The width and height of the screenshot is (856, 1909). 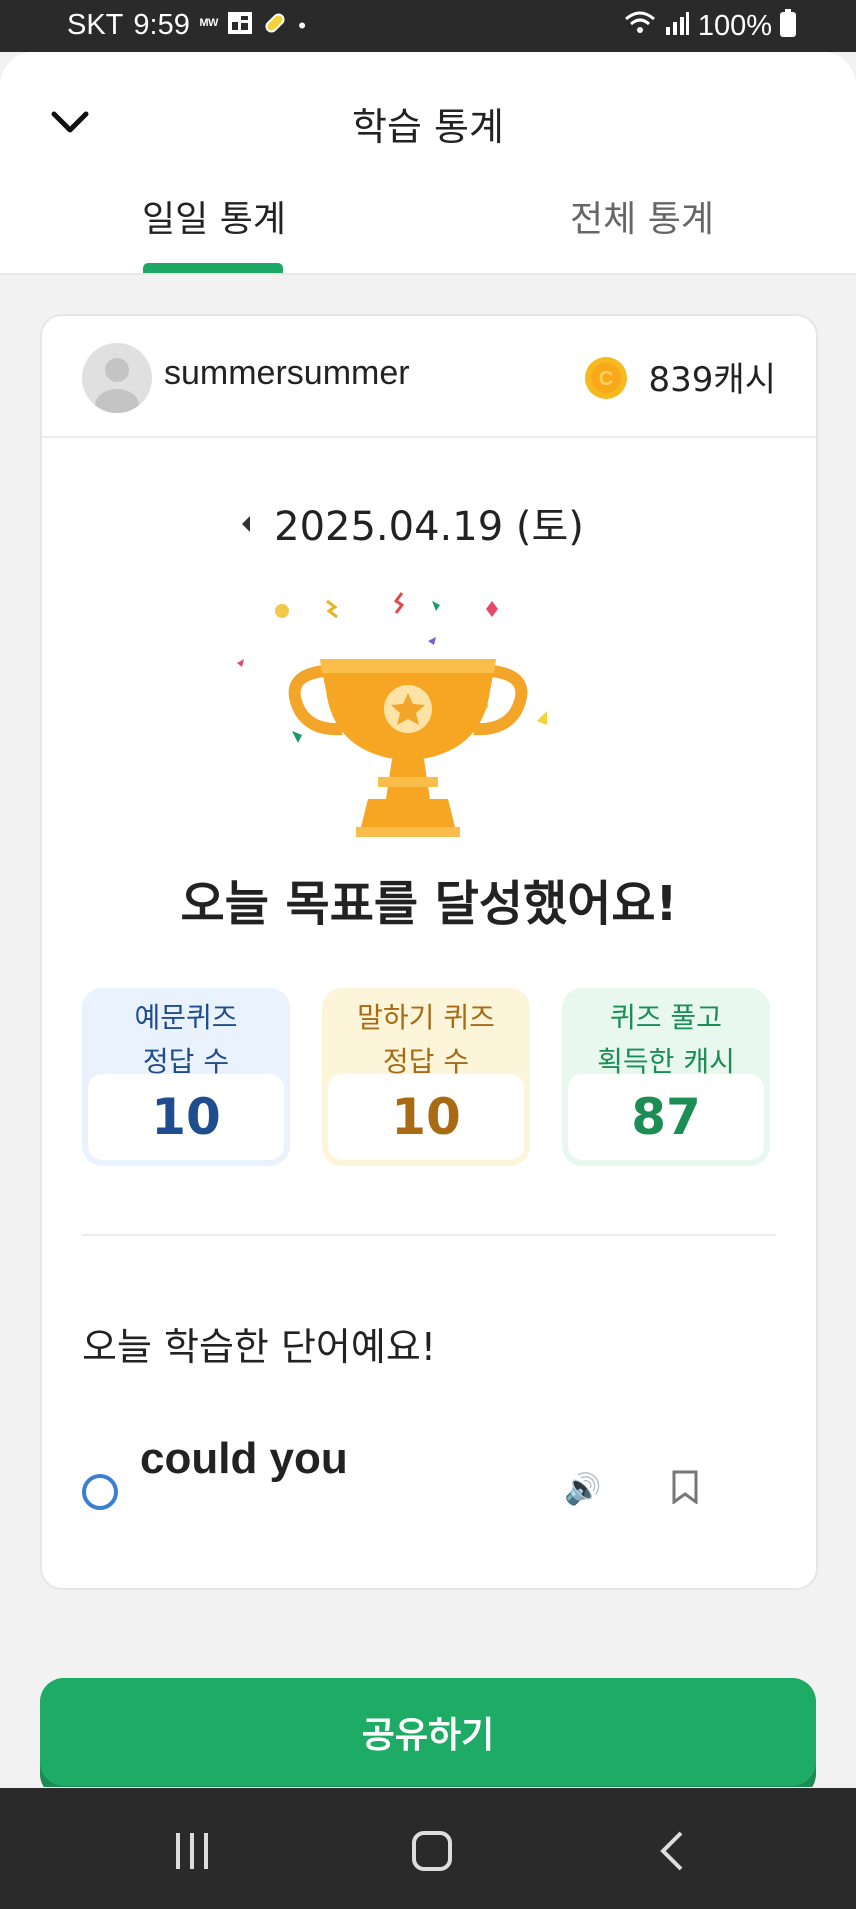 What do you see at coordinates (244, 1458) in the screenshot?
I see `word-text: could you` at bounding box center [244, 1458].